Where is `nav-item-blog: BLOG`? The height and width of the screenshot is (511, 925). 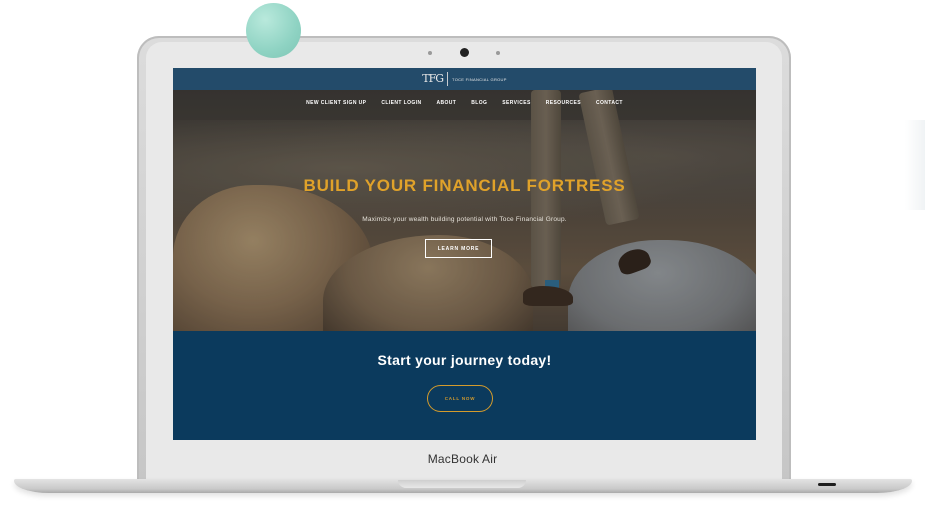
nav-item-blog: BLOG is located at coordinates (479, 103).